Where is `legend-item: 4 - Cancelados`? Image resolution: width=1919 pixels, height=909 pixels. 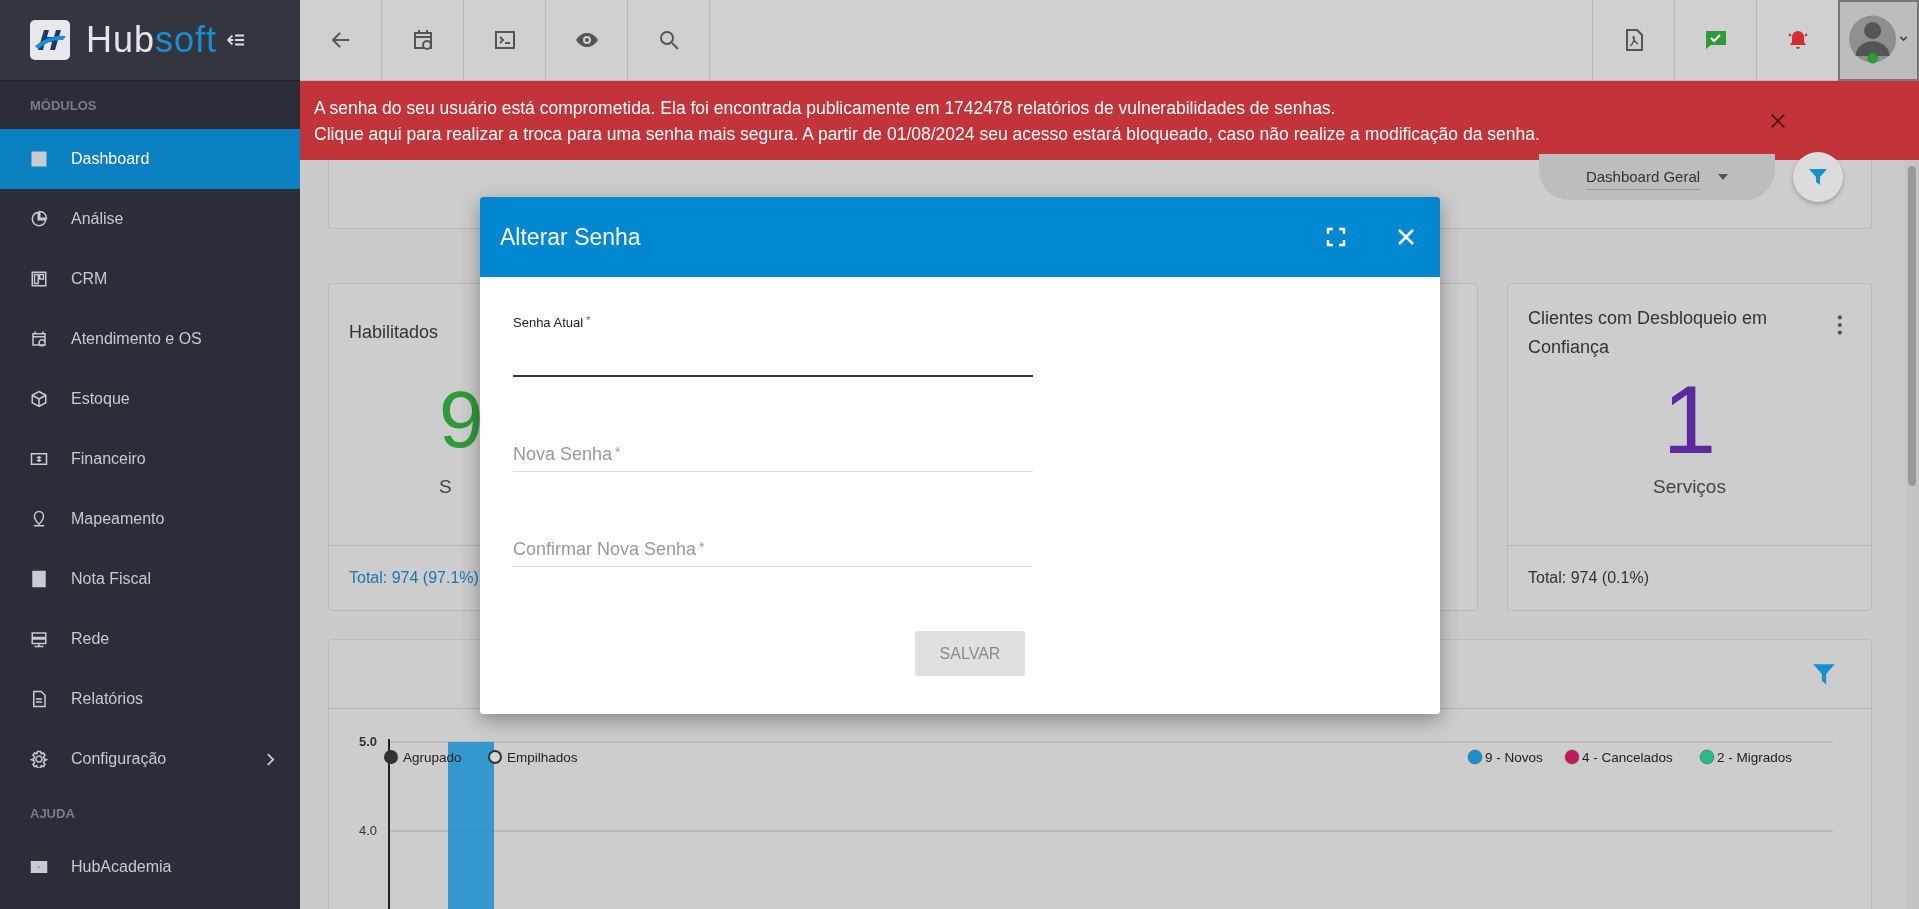
legend-item: 4 - Cancelados is located at coordinates (1618, 757).